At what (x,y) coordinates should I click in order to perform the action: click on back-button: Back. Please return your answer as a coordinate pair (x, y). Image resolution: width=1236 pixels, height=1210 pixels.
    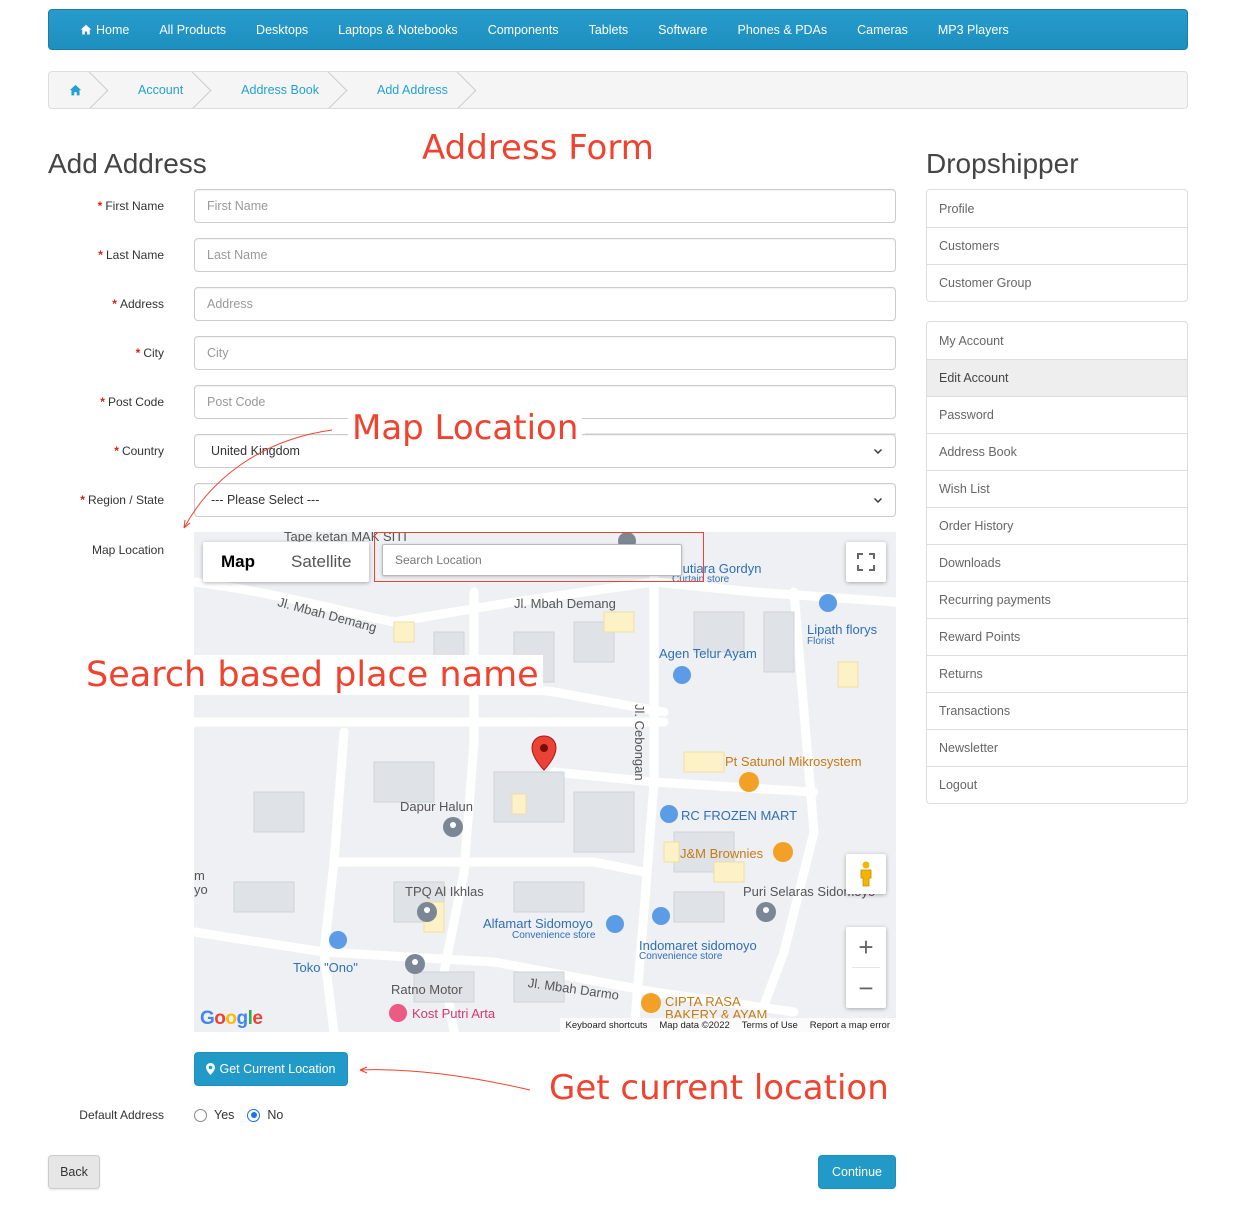
    Looking at the image, I should click on (74, 1172).